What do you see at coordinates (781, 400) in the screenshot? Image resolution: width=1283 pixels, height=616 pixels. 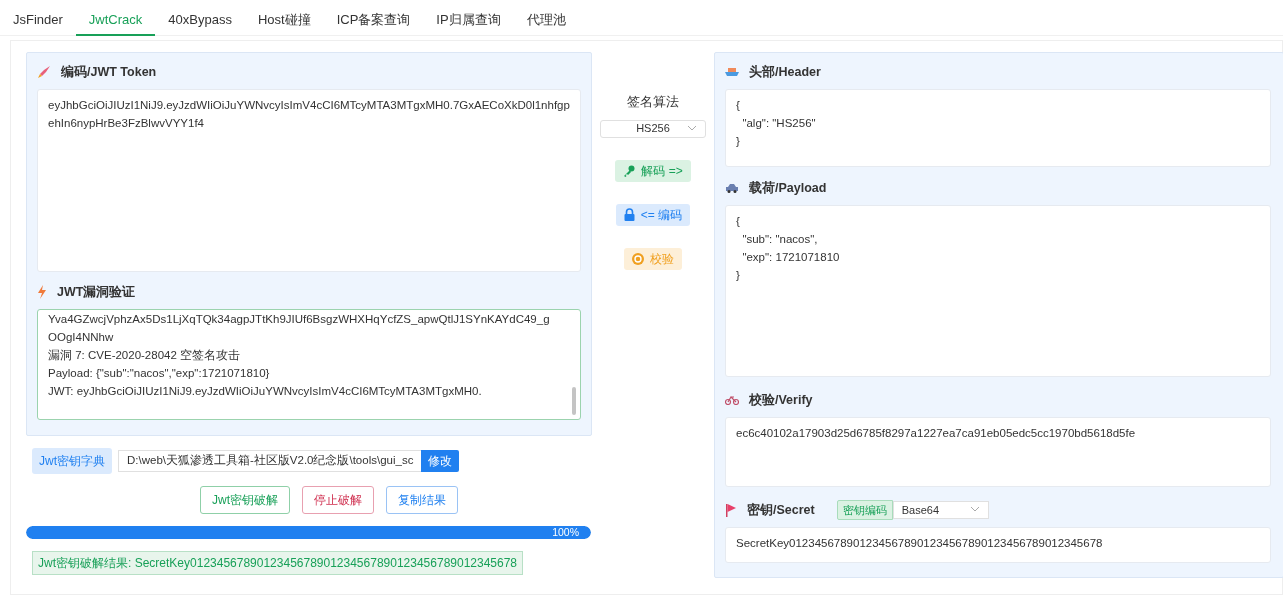 I see `panel-title: 校验/Verify` at bounding box center [781, 400].